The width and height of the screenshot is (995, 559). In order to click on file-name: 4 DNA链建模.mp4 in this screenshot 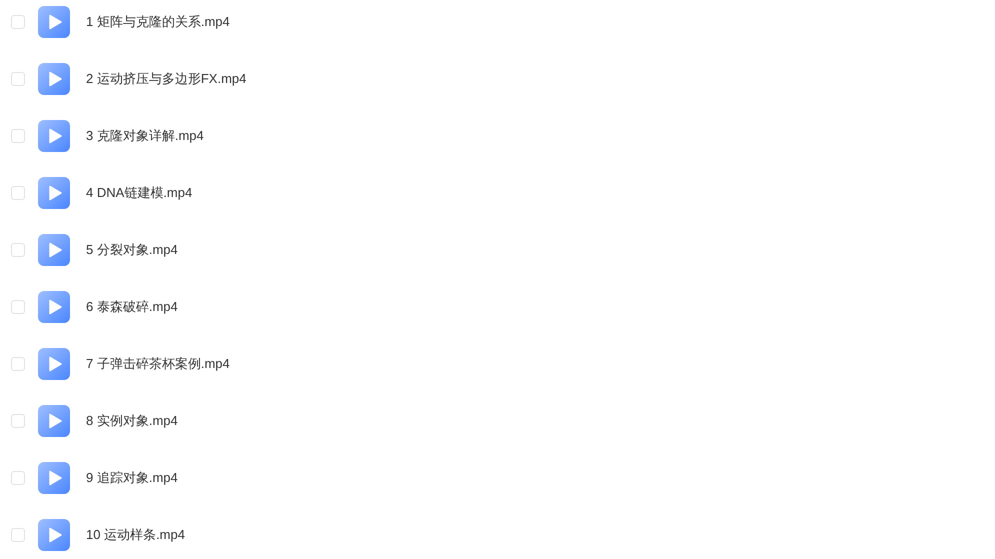, I will do `click(139, 193)`.